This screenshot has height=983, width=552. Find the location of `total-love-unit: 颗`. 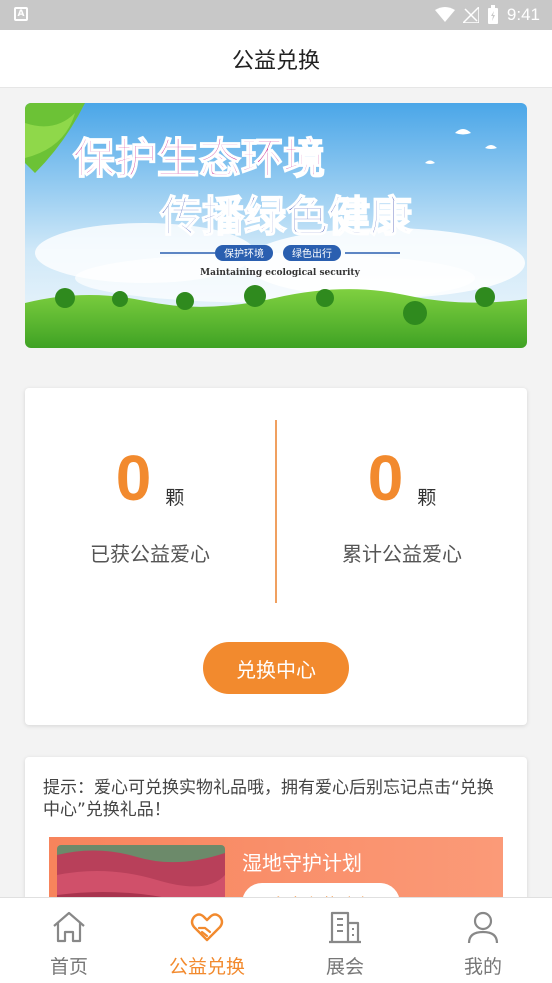

total-love-unit: 颗 is located at coordinates (427, 498).